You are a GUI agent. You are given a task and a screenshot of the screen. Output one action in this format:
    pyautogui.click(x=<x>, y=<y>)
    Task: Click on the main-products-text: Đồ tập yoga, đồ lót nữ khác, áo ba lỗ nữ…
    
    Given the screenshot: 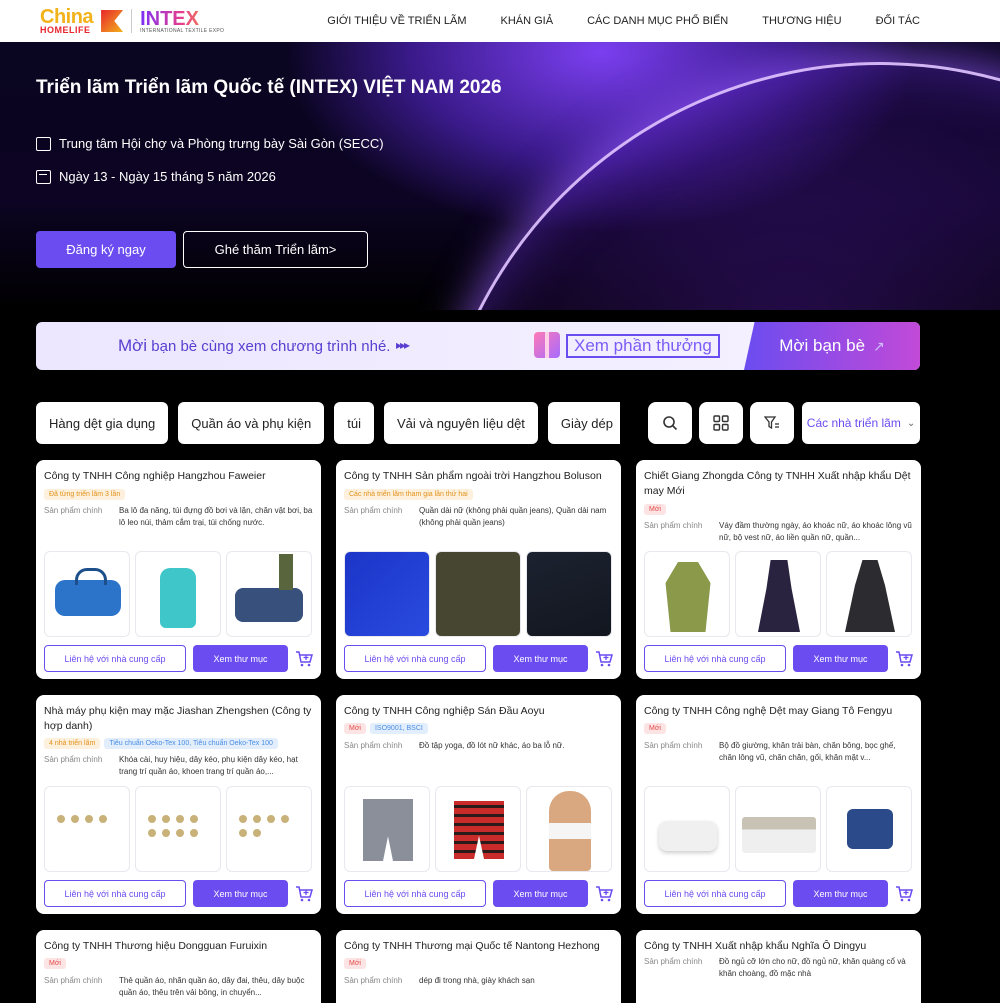 What is the action you would take?
    pyautogui.click(x=492, y=745)
    